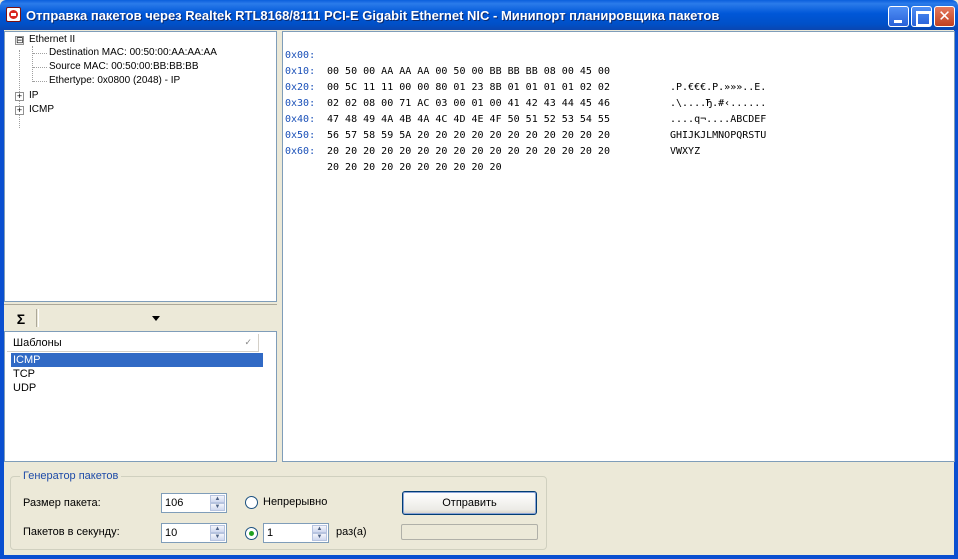  I want to click on packet-size-label: Размер пакета:, so click(62, 503).